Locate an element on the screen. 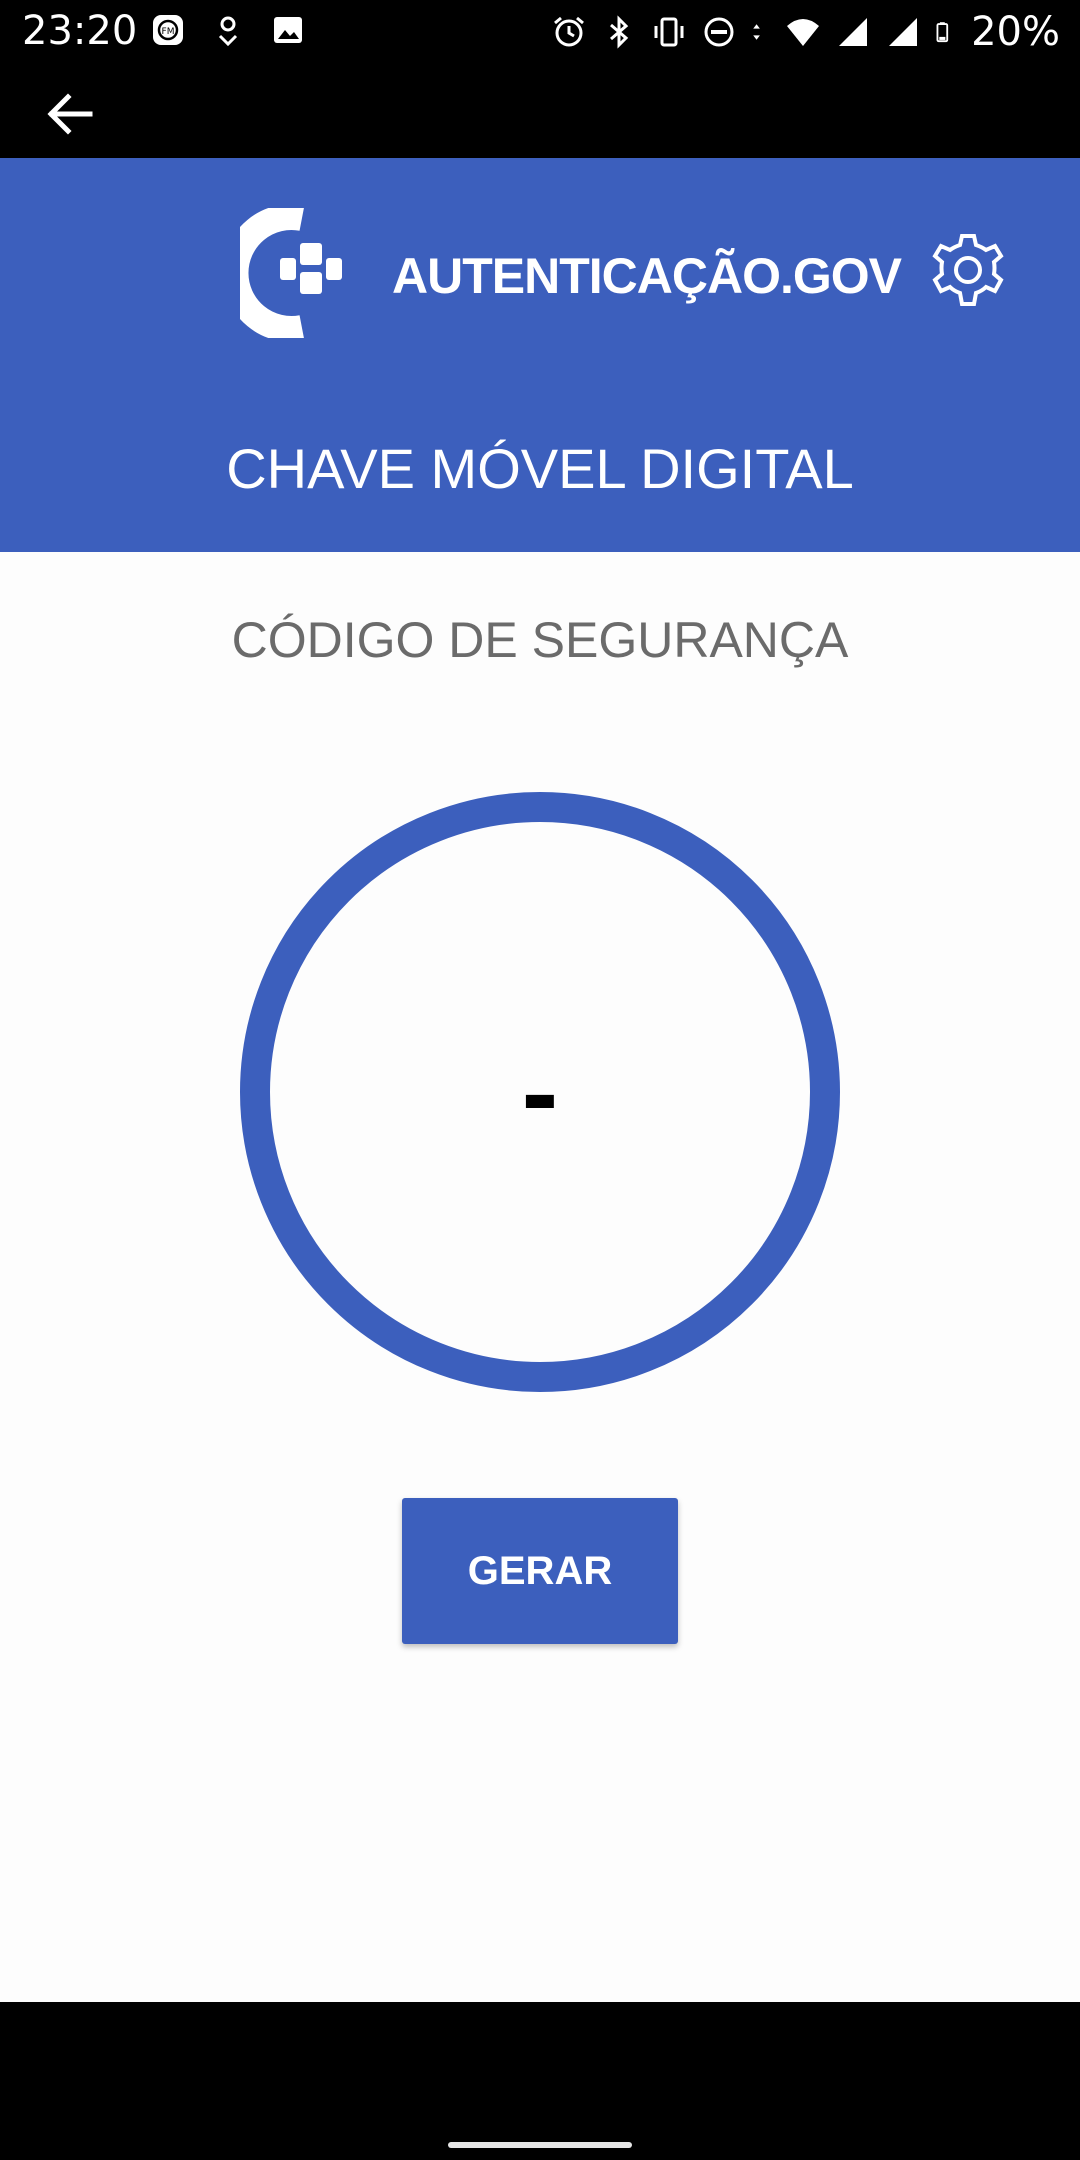 This screenshot has width=1080, height=2160. generate-button: GERAR is located at coordinates (540, 1571).